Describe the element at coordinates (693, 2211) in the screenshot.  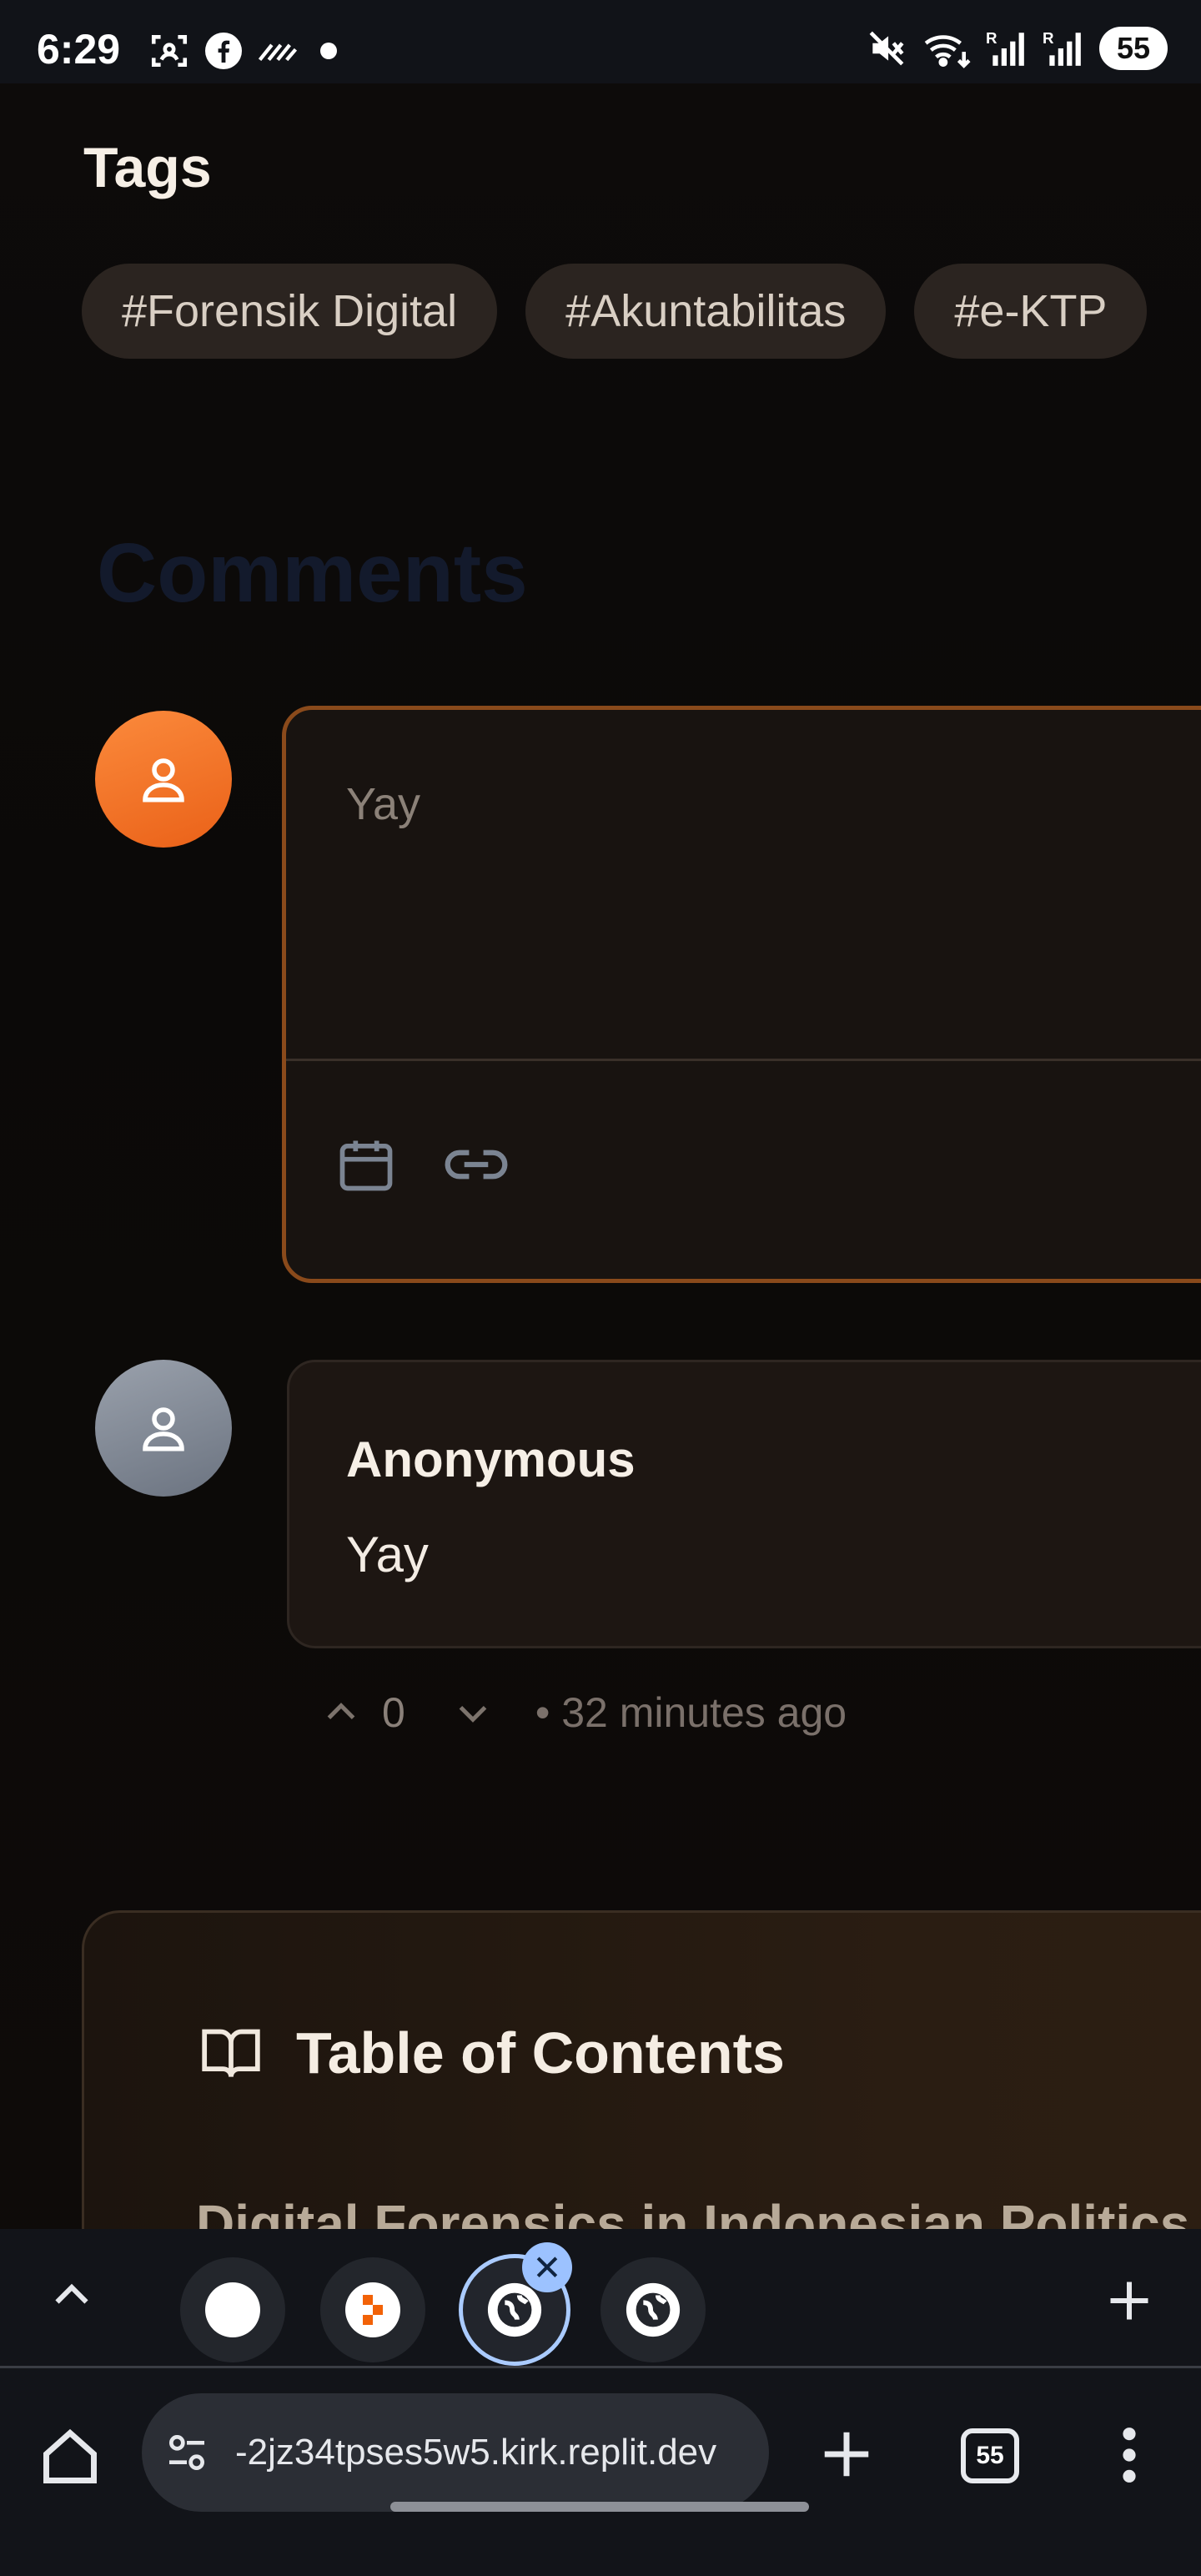
I see `toc-item: Digital Forensics in Indonesian Politics` at that location.